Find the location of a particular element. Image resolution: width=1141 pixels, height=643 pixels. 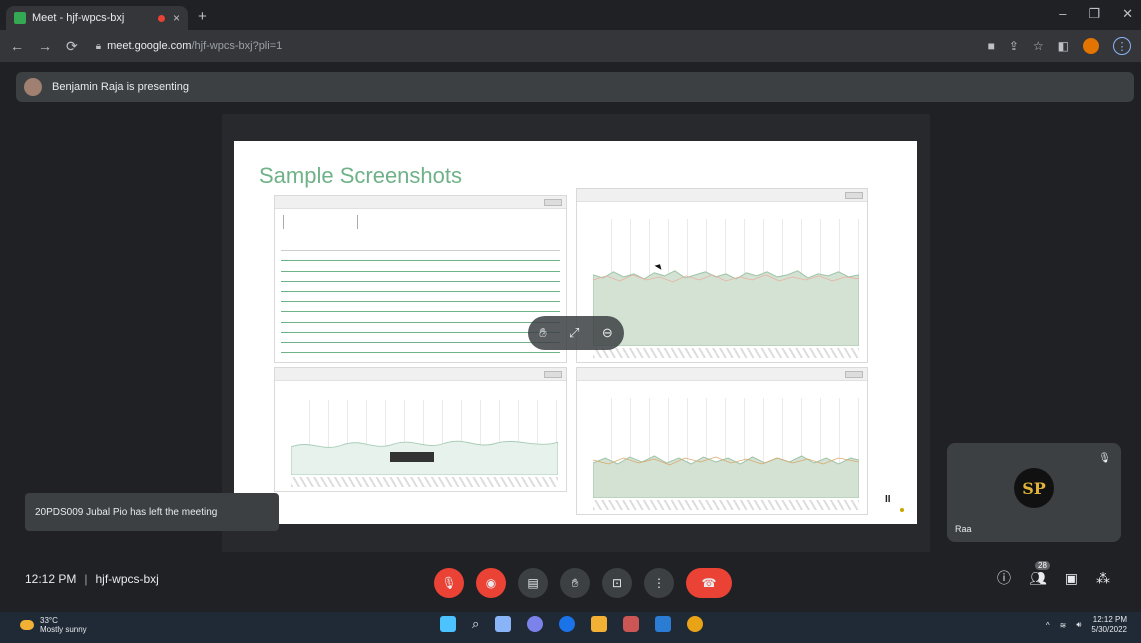

people-count-badge: 28 is located at coordinates (1042, 565).